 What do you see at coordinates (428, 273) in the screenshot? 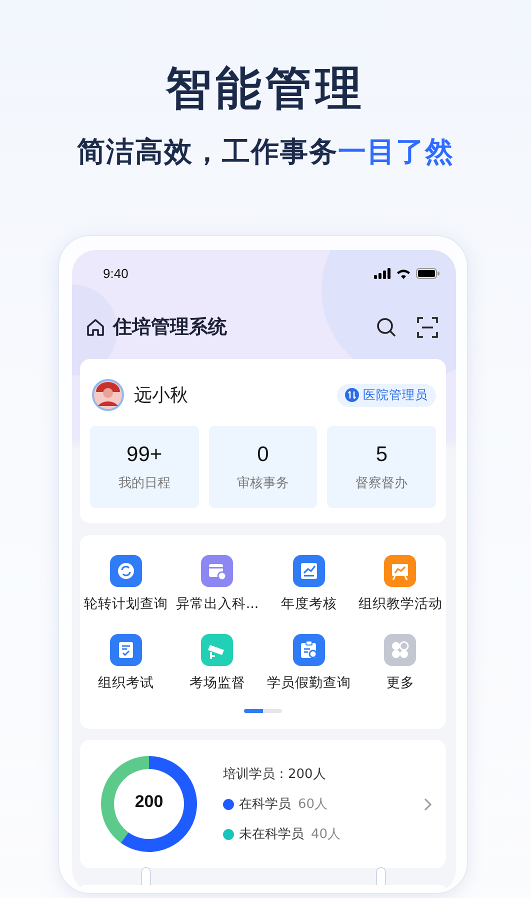
I see `battery-icon` at bounding box center [428, 273].